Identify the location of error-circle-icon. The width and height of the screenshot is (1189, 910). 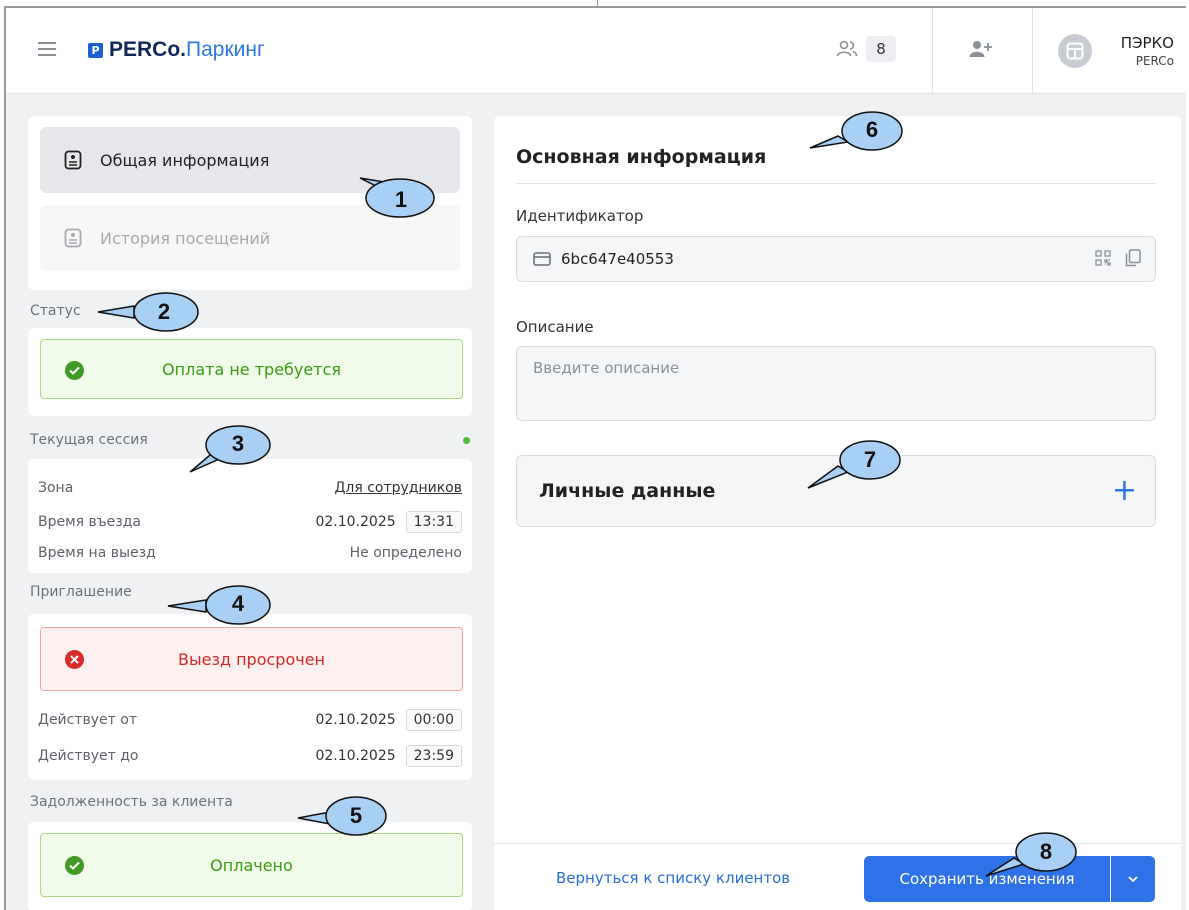
(74, 659).